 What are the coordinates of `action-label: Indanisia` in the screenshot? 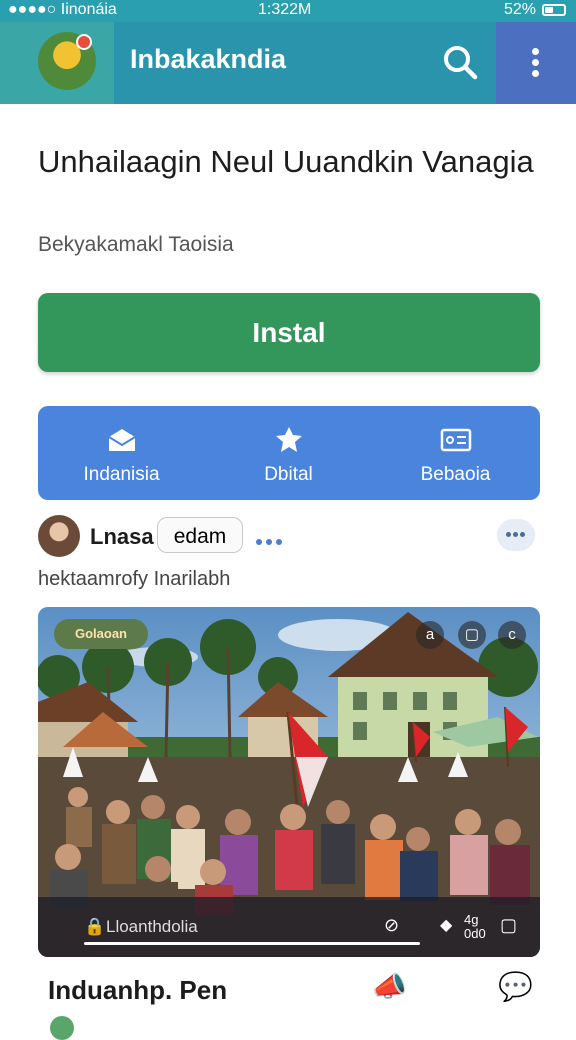 It's located at (121, 474).